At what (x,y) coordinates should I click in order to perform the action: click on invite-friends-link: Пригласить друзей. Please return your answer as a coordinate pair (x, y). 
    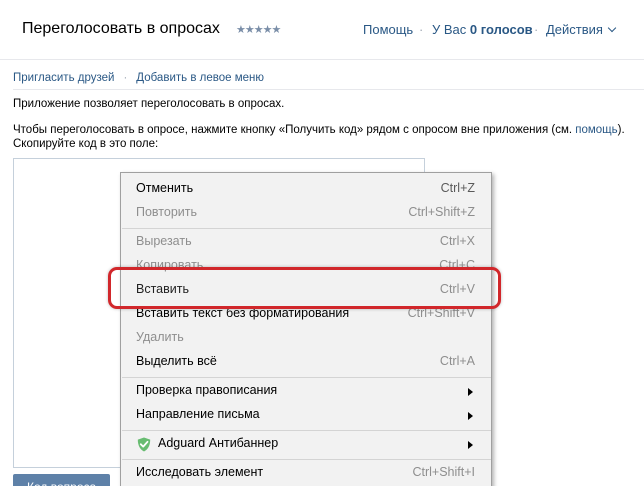
    Looking at the image, I should click on (63, 78).